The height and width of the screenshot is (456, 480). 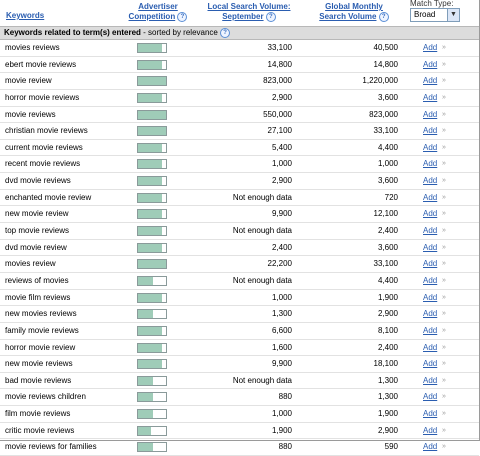 I want to click on table-row: horror movie reviews 2,900 3,600 Add », so click(x=239, y=98).